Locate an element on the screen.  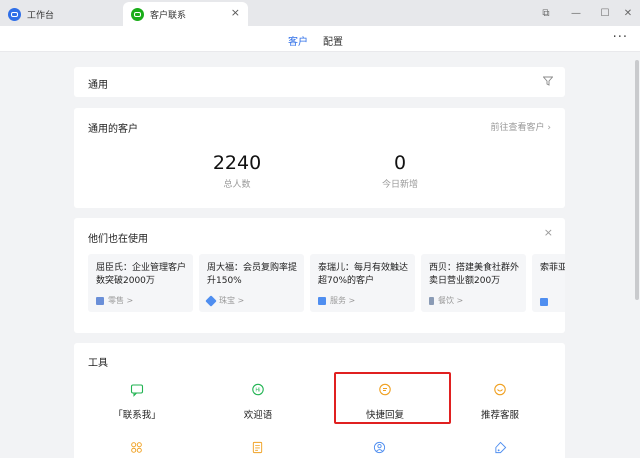
hi-bubble-icon: Hi is located at coordinates (258, 389).